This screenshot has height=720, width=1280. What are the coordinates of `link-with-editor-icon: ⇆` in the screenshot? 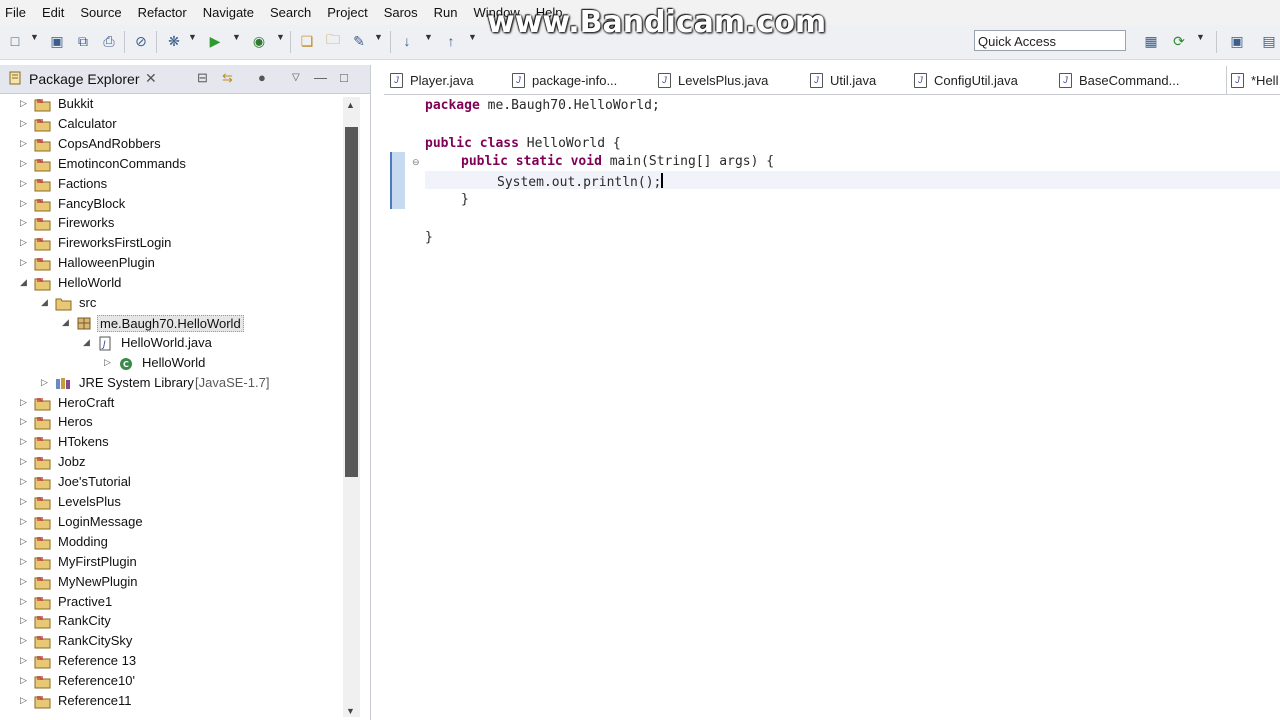 It's located at (227, 78).